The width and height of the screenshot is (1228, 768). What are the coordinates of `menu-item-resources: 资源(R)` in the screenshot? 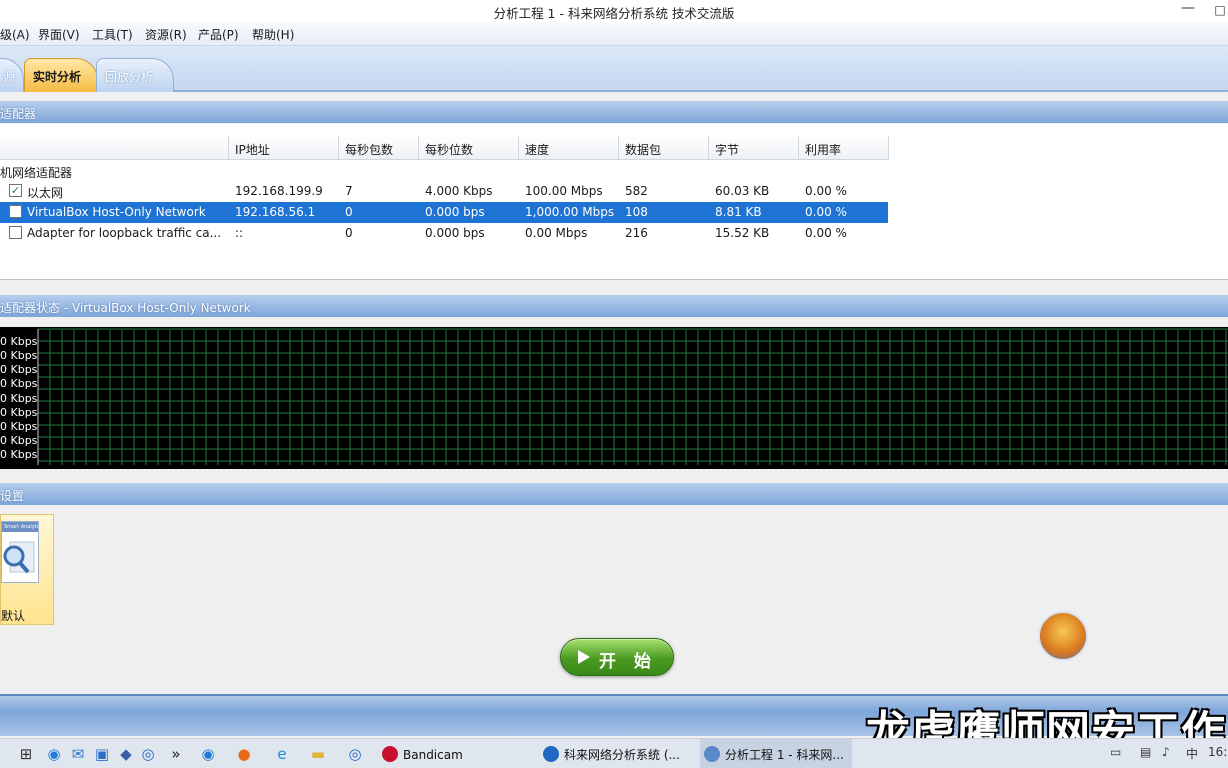 It's located at (166, 34).